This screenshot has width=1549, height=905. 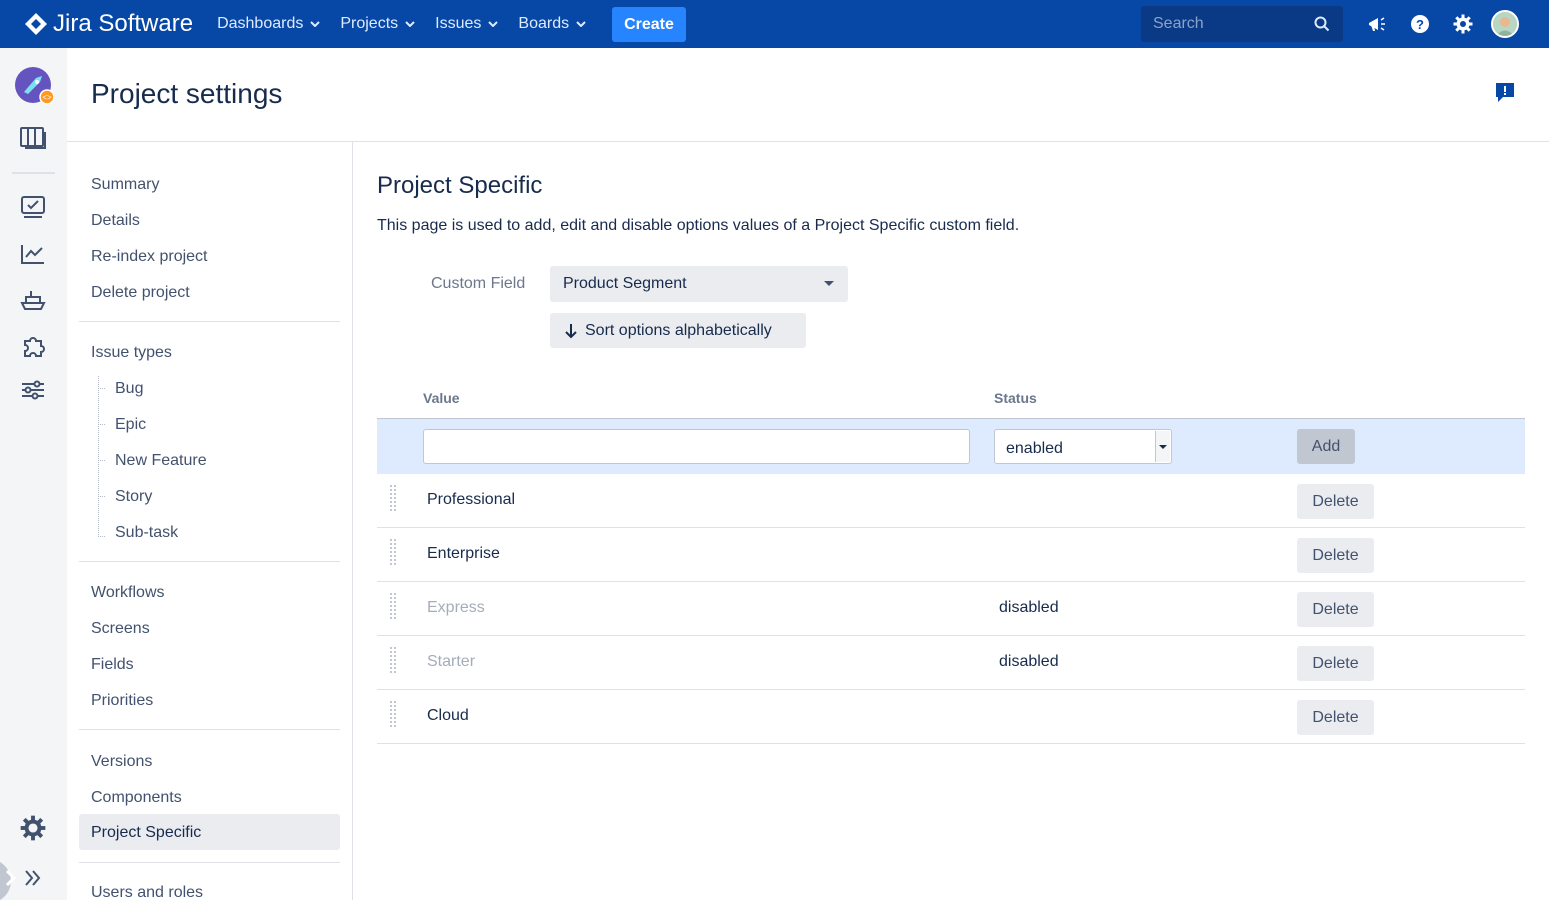 I want to click on nav-issue-types: Issue types, so click(x=131, y=353).